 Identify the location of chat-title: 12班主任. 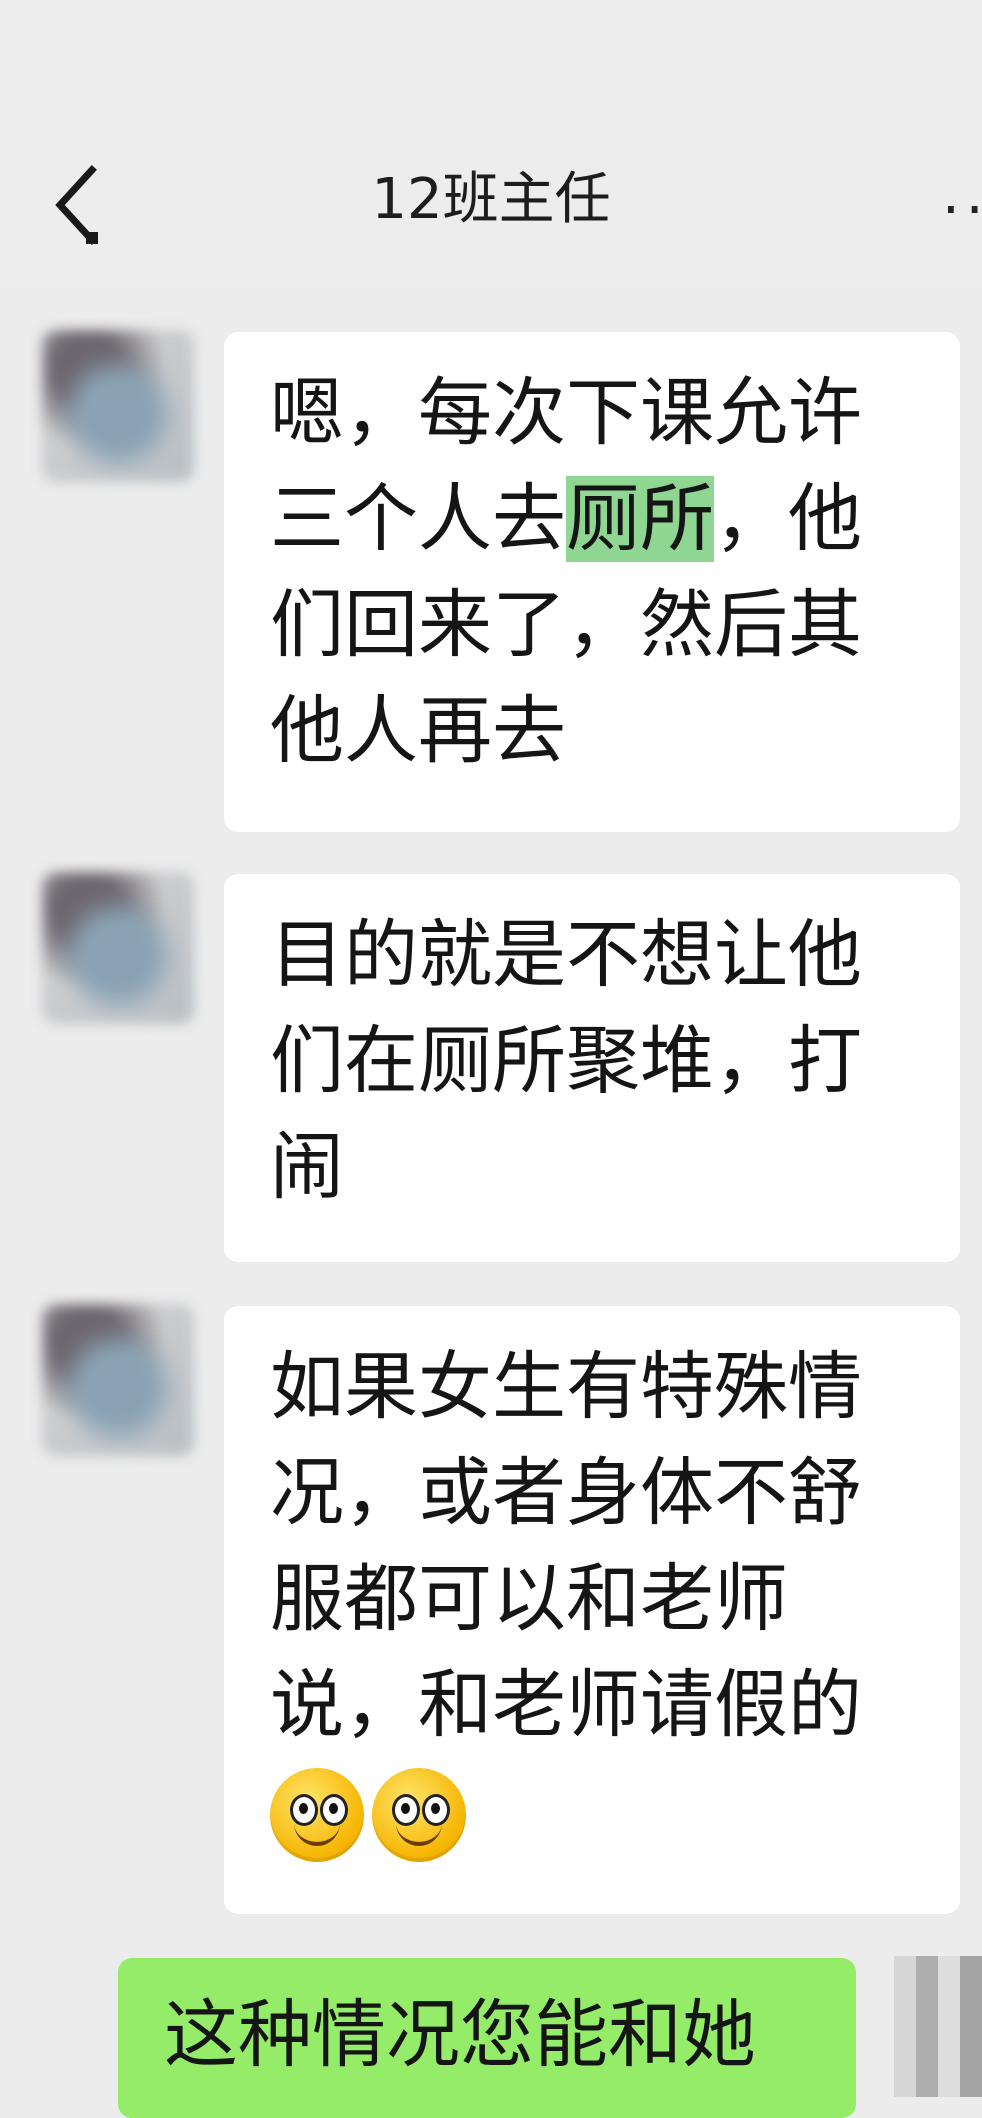
(491, 199).